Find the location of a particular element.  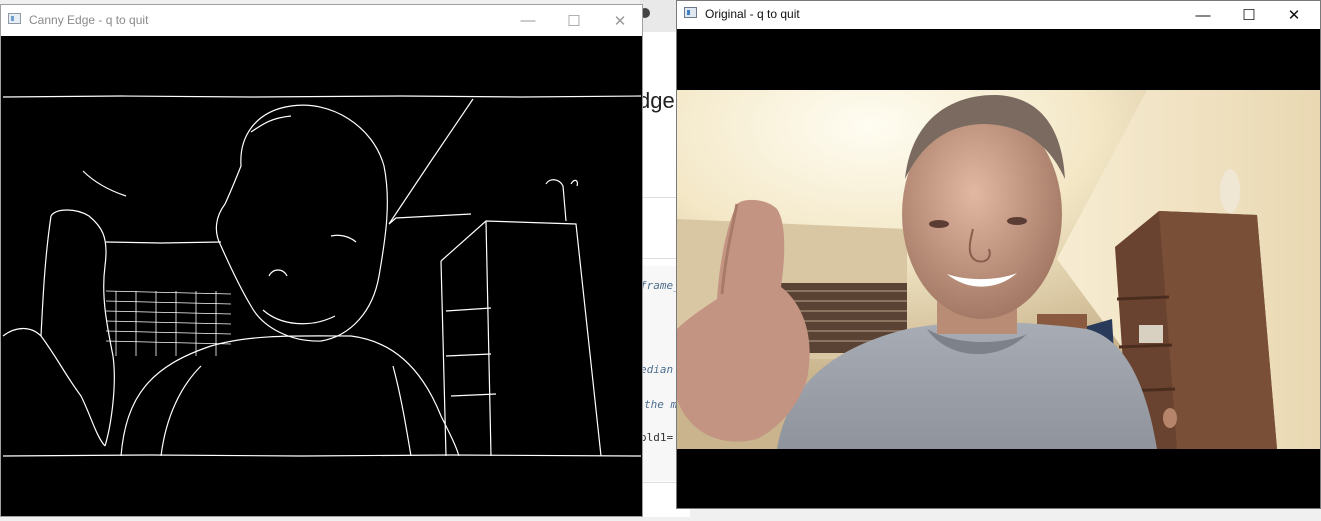

code-fragment: frame_ is located at coordinates (660, 285).